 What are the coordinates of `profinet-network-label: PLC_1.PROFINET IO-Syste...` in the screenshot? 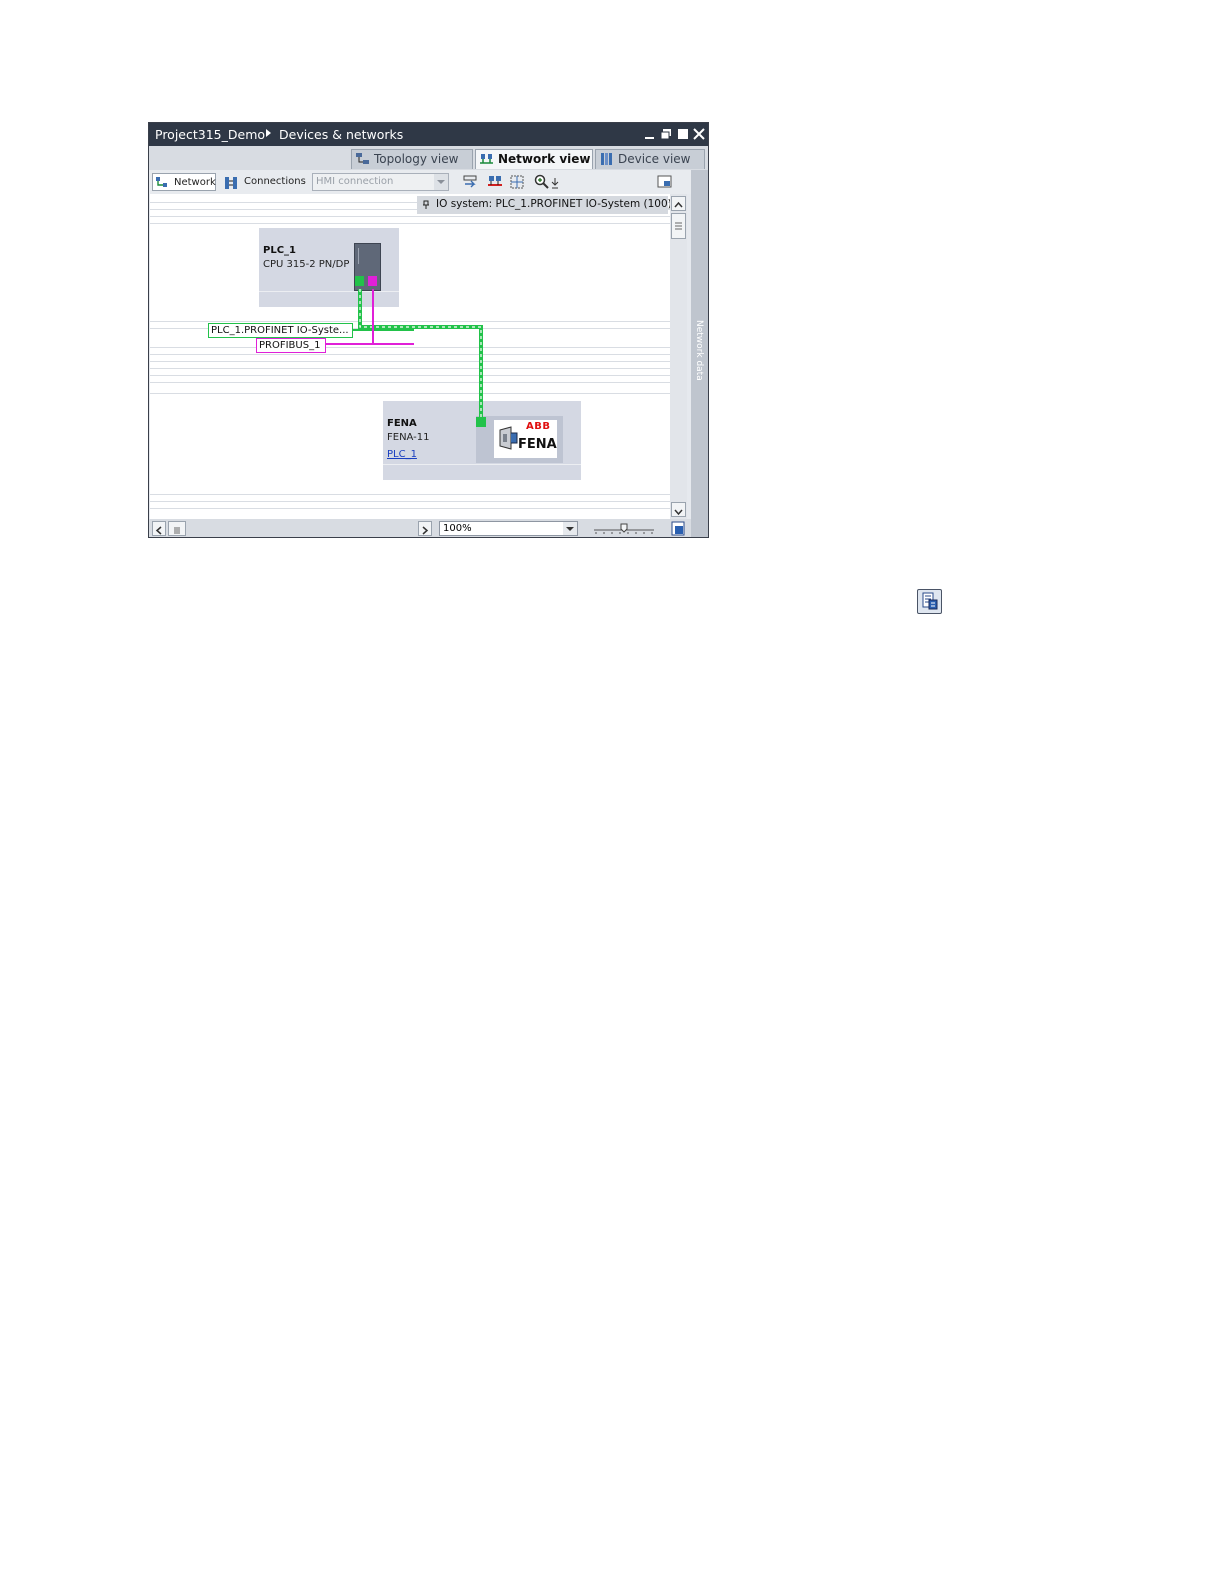 It's located at (280, 330).